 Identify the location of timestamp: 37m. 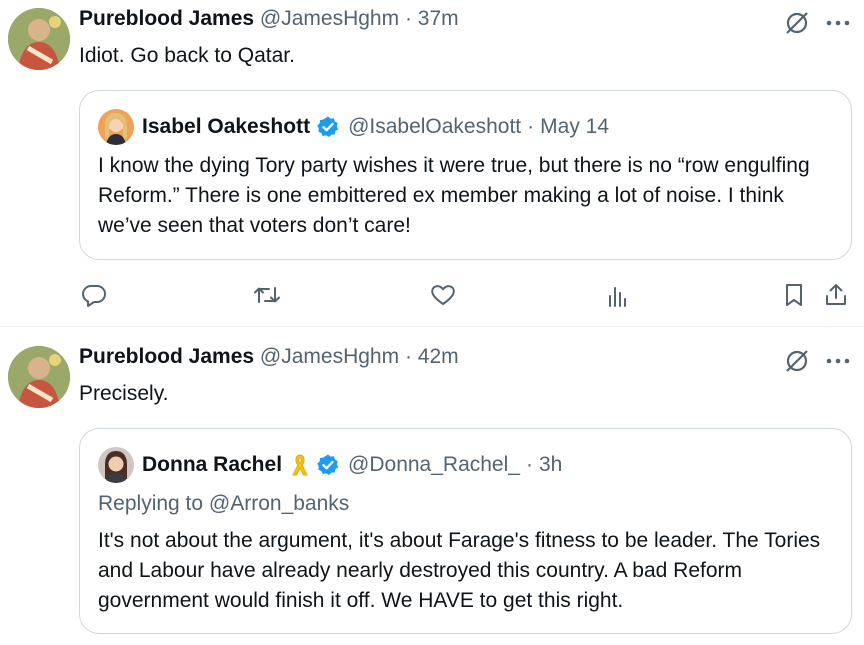
(438, 18).